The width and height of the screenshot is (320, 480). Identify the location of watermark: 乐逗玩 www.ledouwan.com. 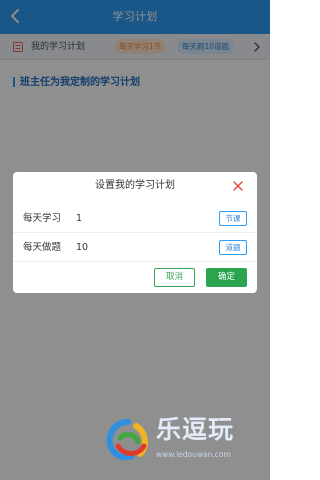
(180, 440).